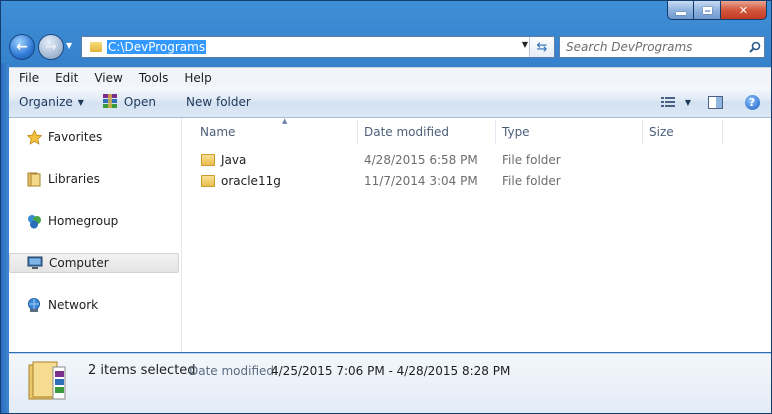 Image resolution: width=772 pixels, height=414 pixels. Describe the element at coordinates (83, 221) in the screenshot. I see `nav-item-label: Homegroup` at that location.